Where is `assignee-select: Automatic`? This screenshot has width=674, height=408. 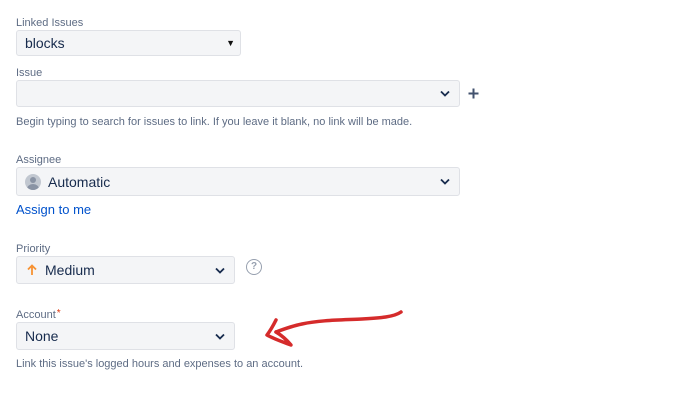
assignee-select: Automatic is located at coordinates (238, 181).